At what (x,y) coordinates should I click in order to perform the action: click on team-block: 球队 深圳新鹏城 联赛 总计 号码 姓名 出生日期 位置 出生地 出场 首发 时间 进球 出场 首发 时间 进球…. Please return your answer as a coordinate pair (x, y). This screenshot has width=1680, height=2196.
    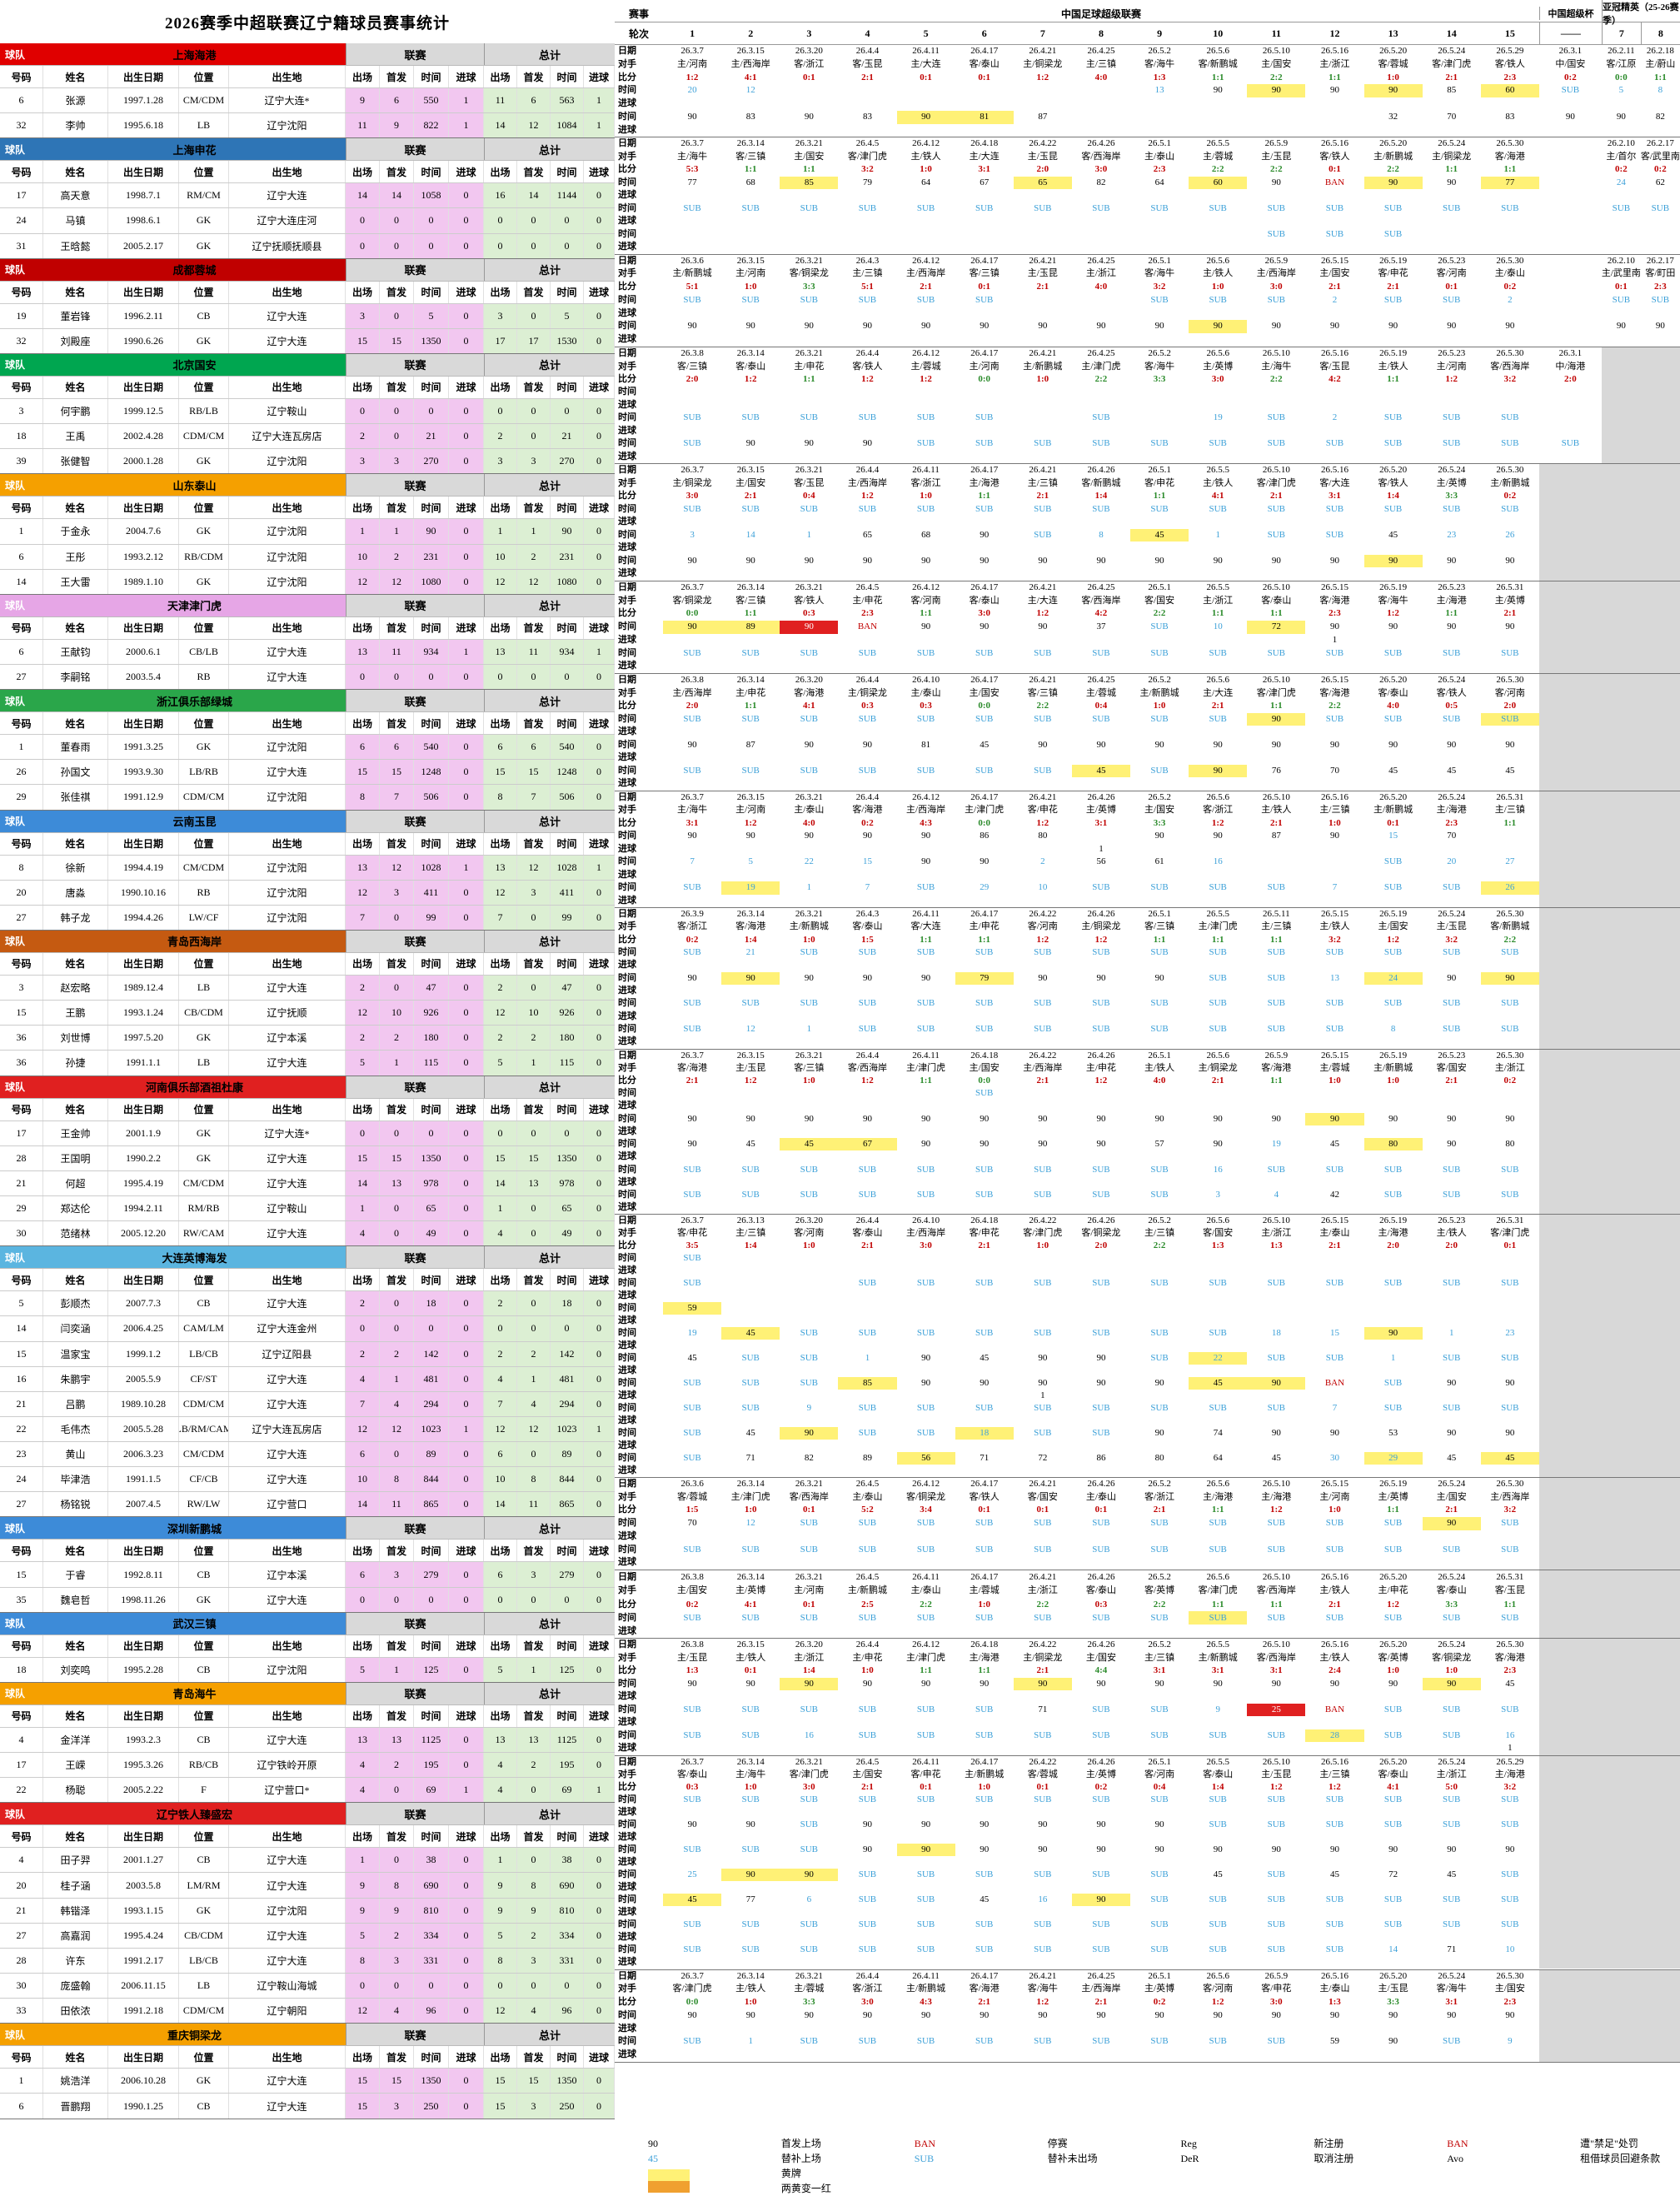
    Looking at the image, I should click on (307, 1565).